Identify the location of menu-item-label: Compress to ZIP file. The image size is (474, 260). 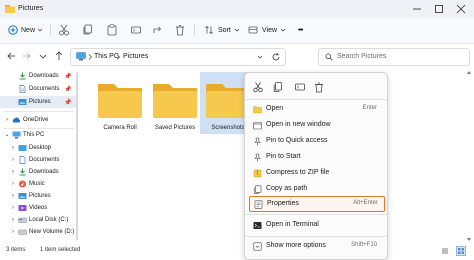
(298, 172).